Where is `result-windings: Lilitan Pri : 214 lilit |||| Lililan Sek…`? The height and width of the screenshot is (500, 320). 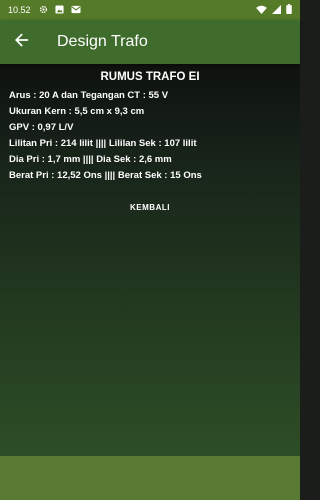
result-windings: Lilitan Pri : 214 lilit |||| Lililan Sek… is located at coordinates (103, 143).